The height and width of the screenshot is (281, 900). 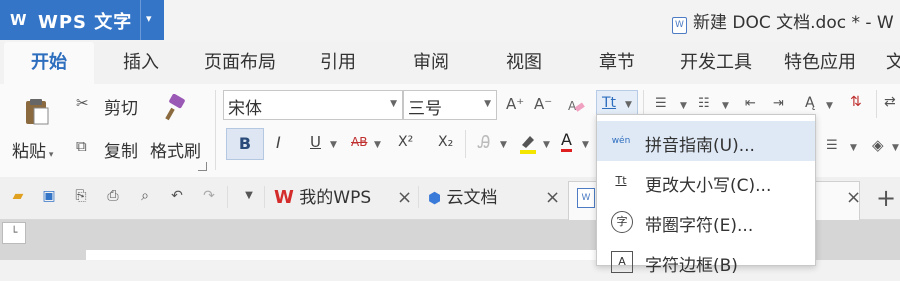 I want to click on tab-features: 特色应用, so click(x=820, y=63).